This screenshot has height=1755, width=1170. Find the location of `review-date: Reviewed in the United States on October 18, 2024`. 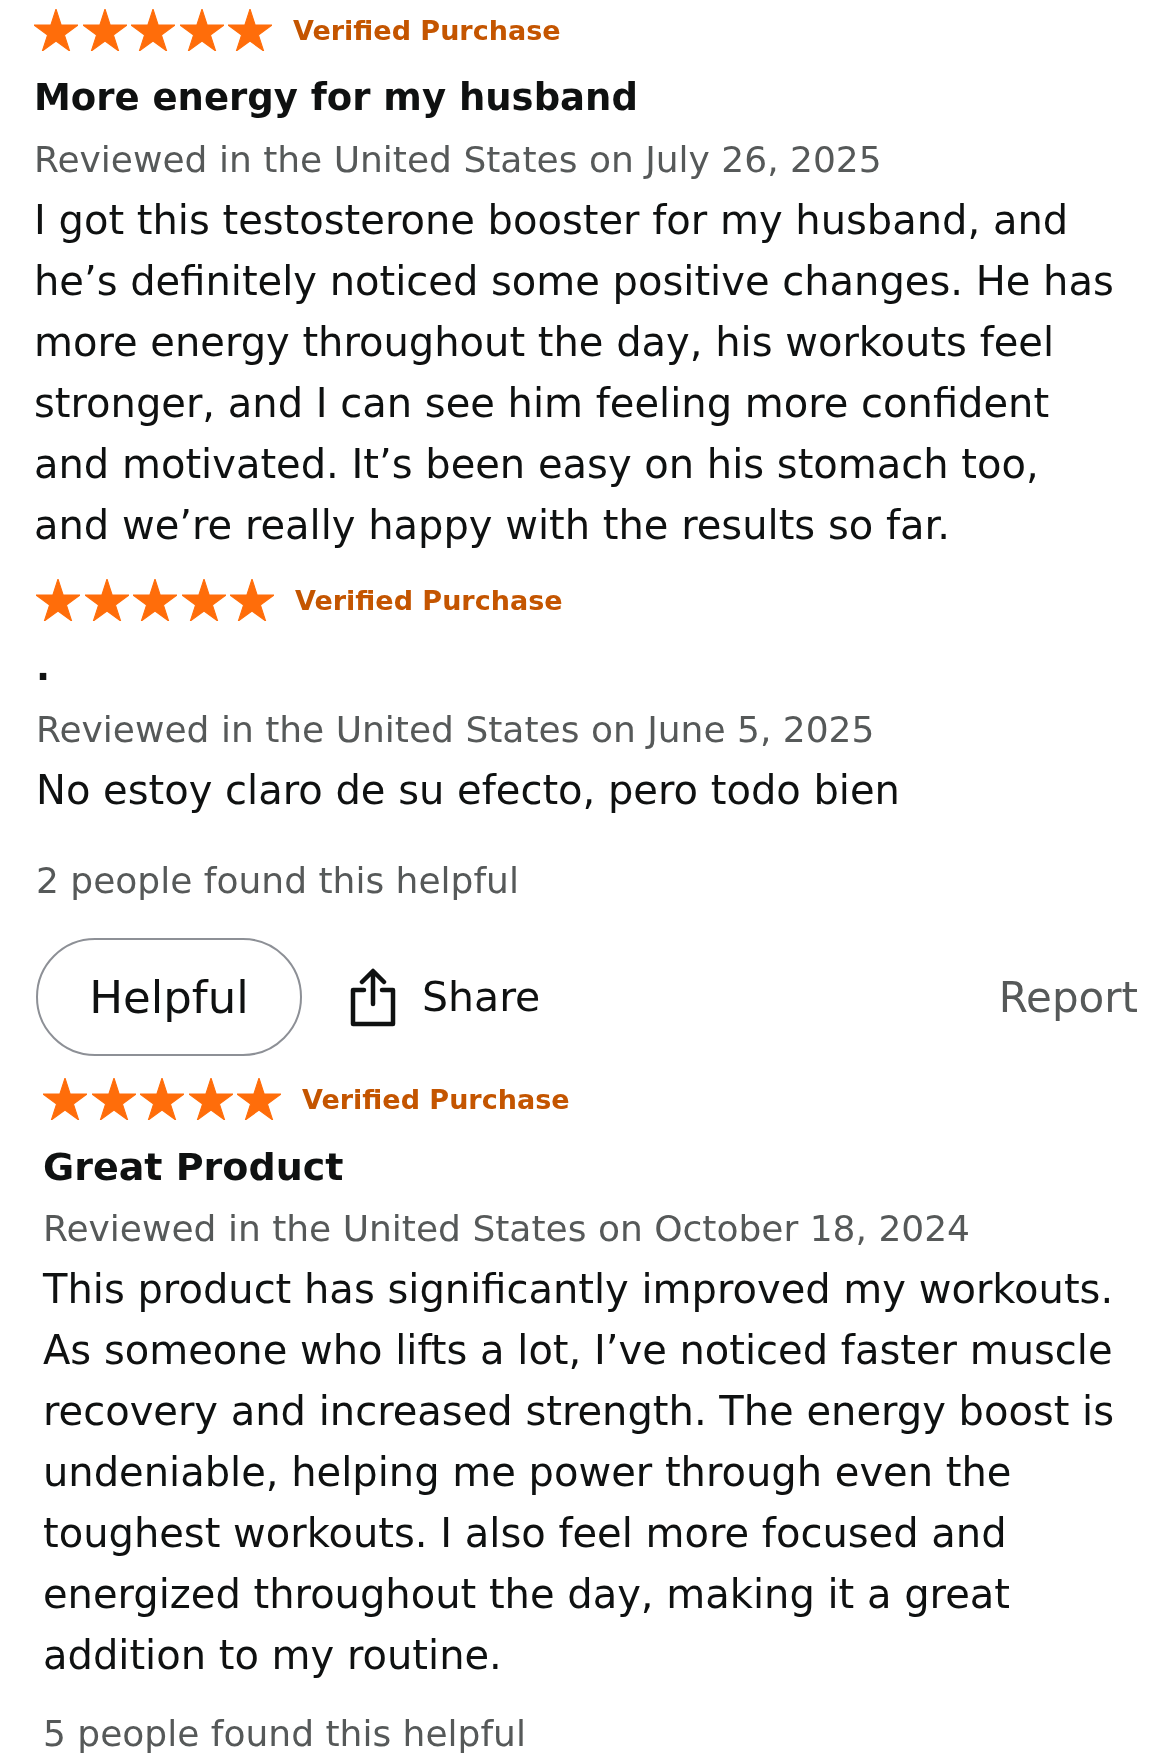

review-date: Reviewed in the United States on October 18, 2024 is located at coordinates (507, 1229).